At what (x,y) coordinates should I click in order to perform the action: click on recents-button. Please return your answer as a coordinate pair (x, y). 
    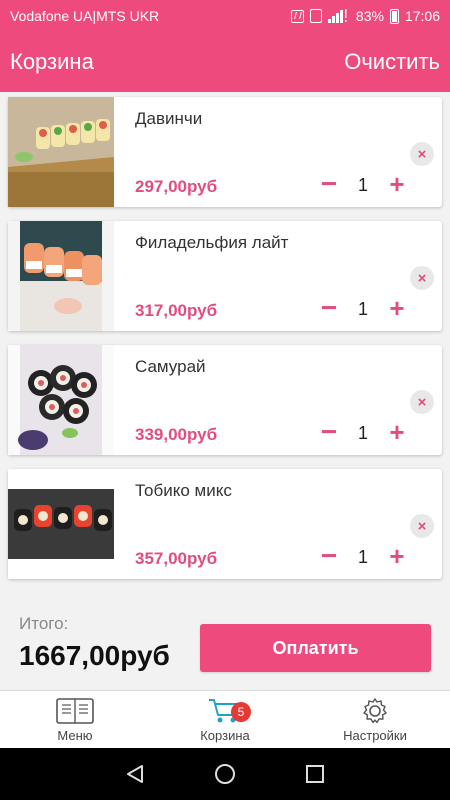
    Looking at the image, I should click on (315, 774).